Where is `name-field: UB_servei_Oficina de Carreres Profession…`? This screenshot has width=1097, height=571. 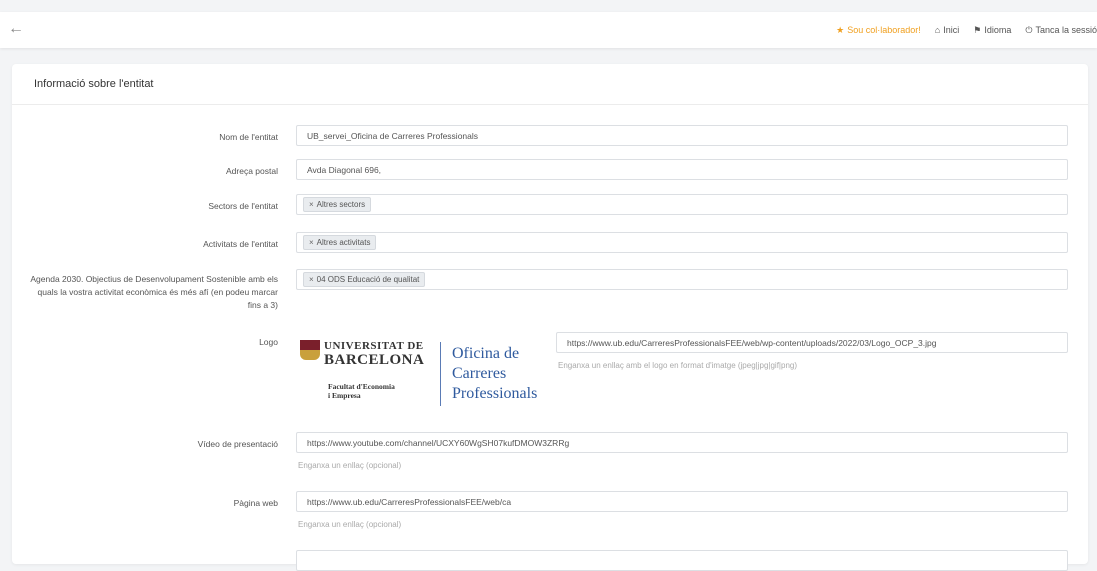
name-field: UB_servei_Oficina de Carreres Profession… is located at coordinates (682, 135).